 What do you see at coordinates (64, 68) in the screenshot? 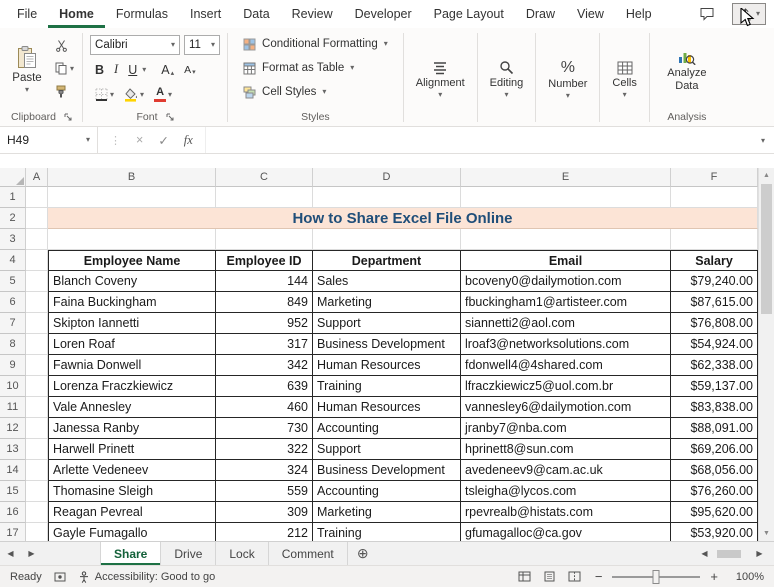
I see `copy-button: ▾` at bounding box center [64, 68].